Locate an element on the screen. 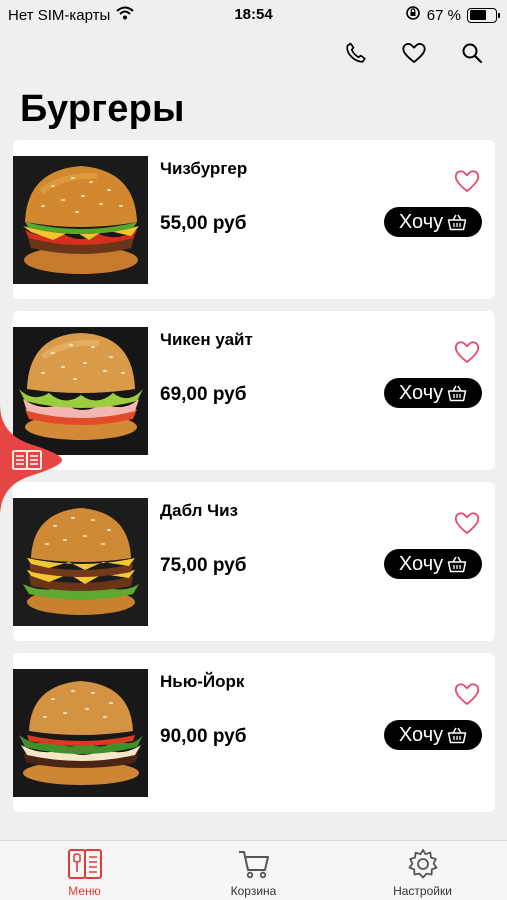 The height and width of the screenshot is (900, 507). battery-level is located at coordinates (478, 15).